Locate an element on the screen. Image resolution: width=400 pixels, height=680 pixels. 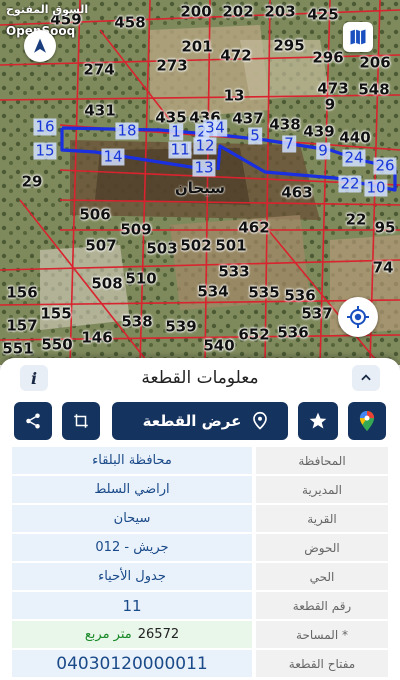
parcel-number: 202 is located at coordinates (238, 11).